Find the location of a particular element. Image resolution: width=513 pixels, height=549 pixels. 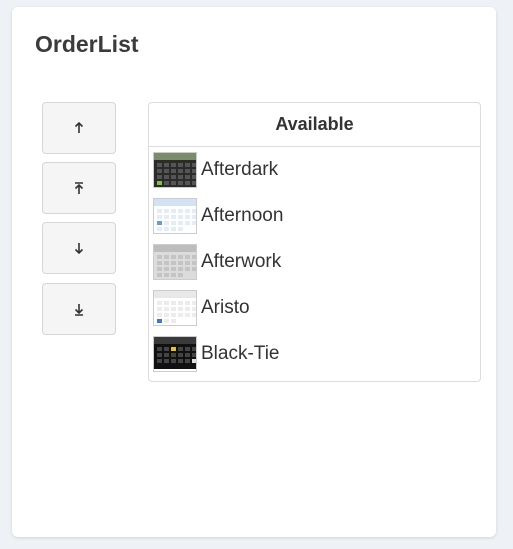

move-top-button is located at coordinates (79, 188).